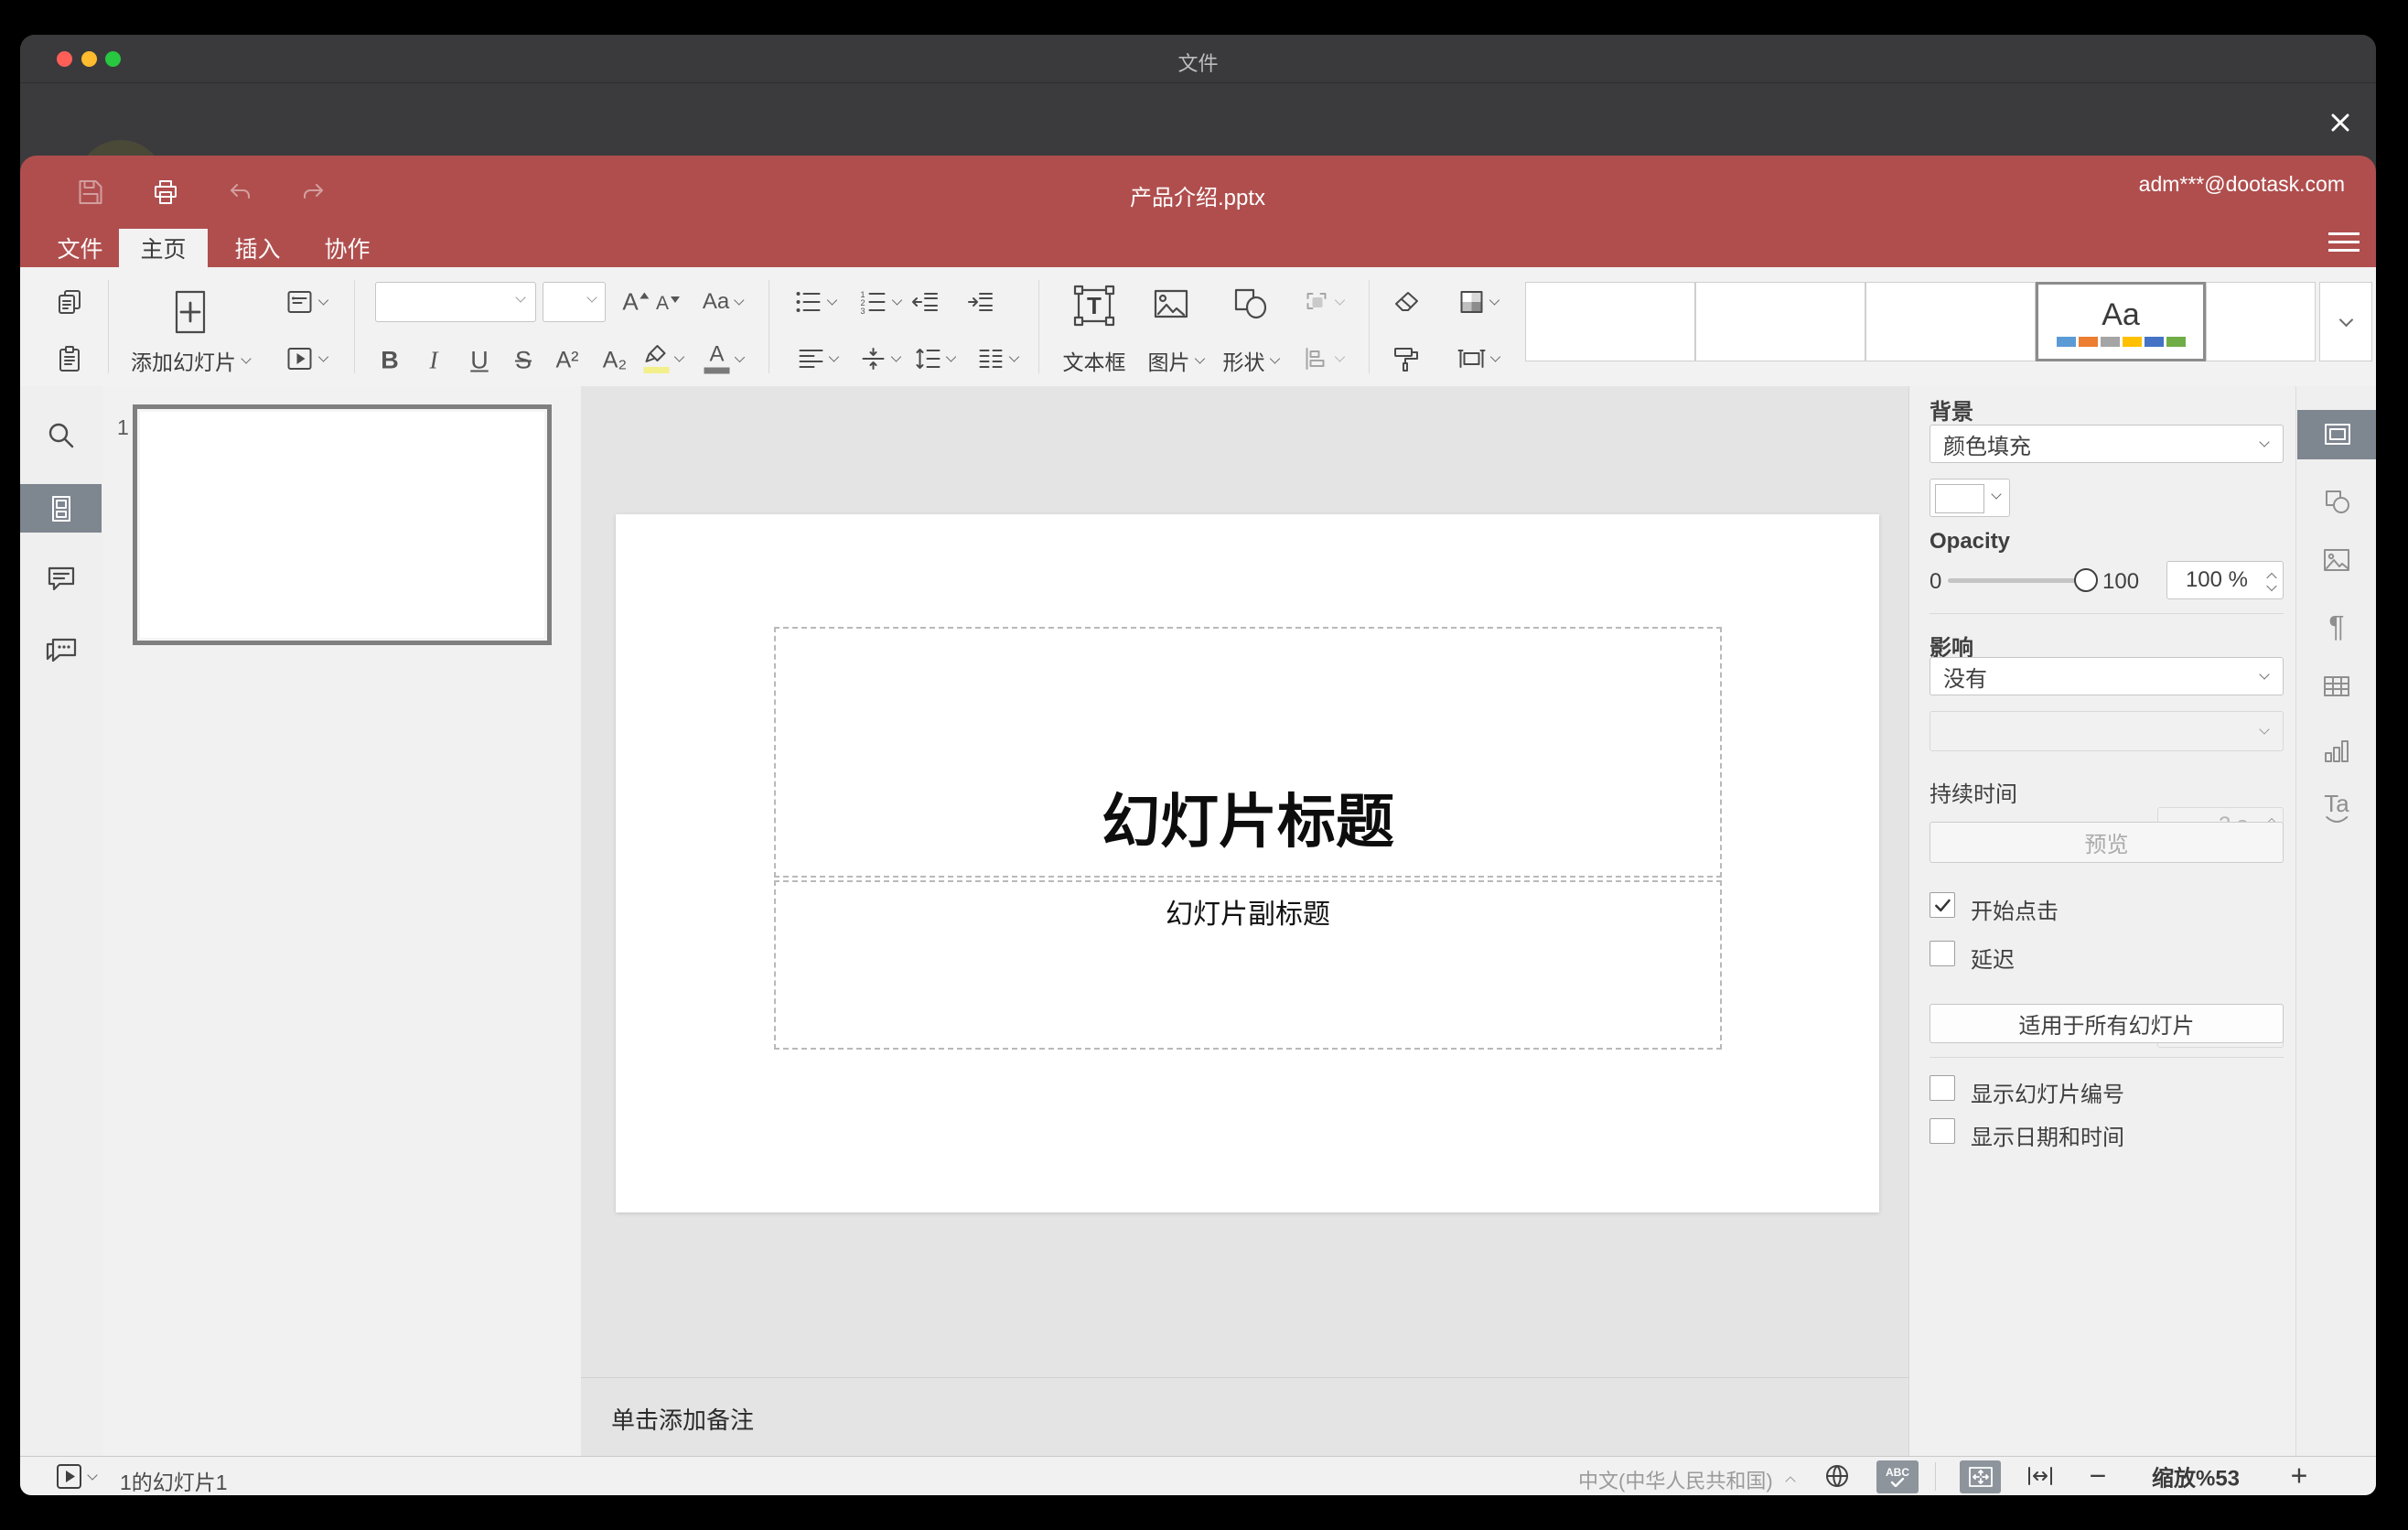 The height and width of the screenshot is (1530, 2408). I want to click on shape-settings-icon, so click(2336, 501).